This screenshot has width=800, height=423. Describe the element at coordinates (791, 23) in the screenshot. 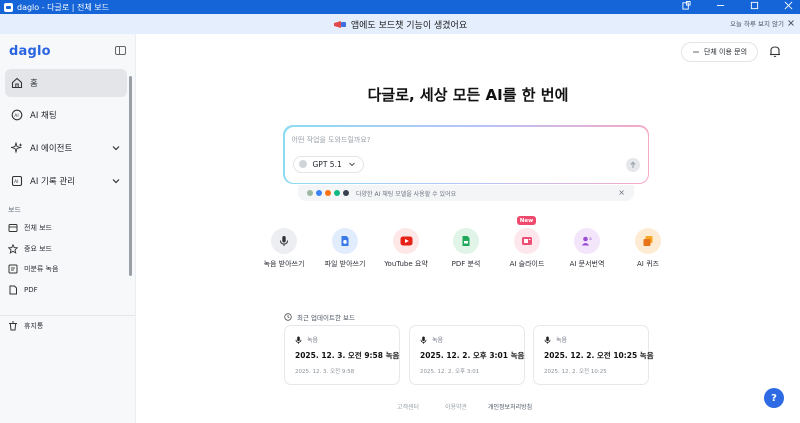

I see `close-icon` at that location.